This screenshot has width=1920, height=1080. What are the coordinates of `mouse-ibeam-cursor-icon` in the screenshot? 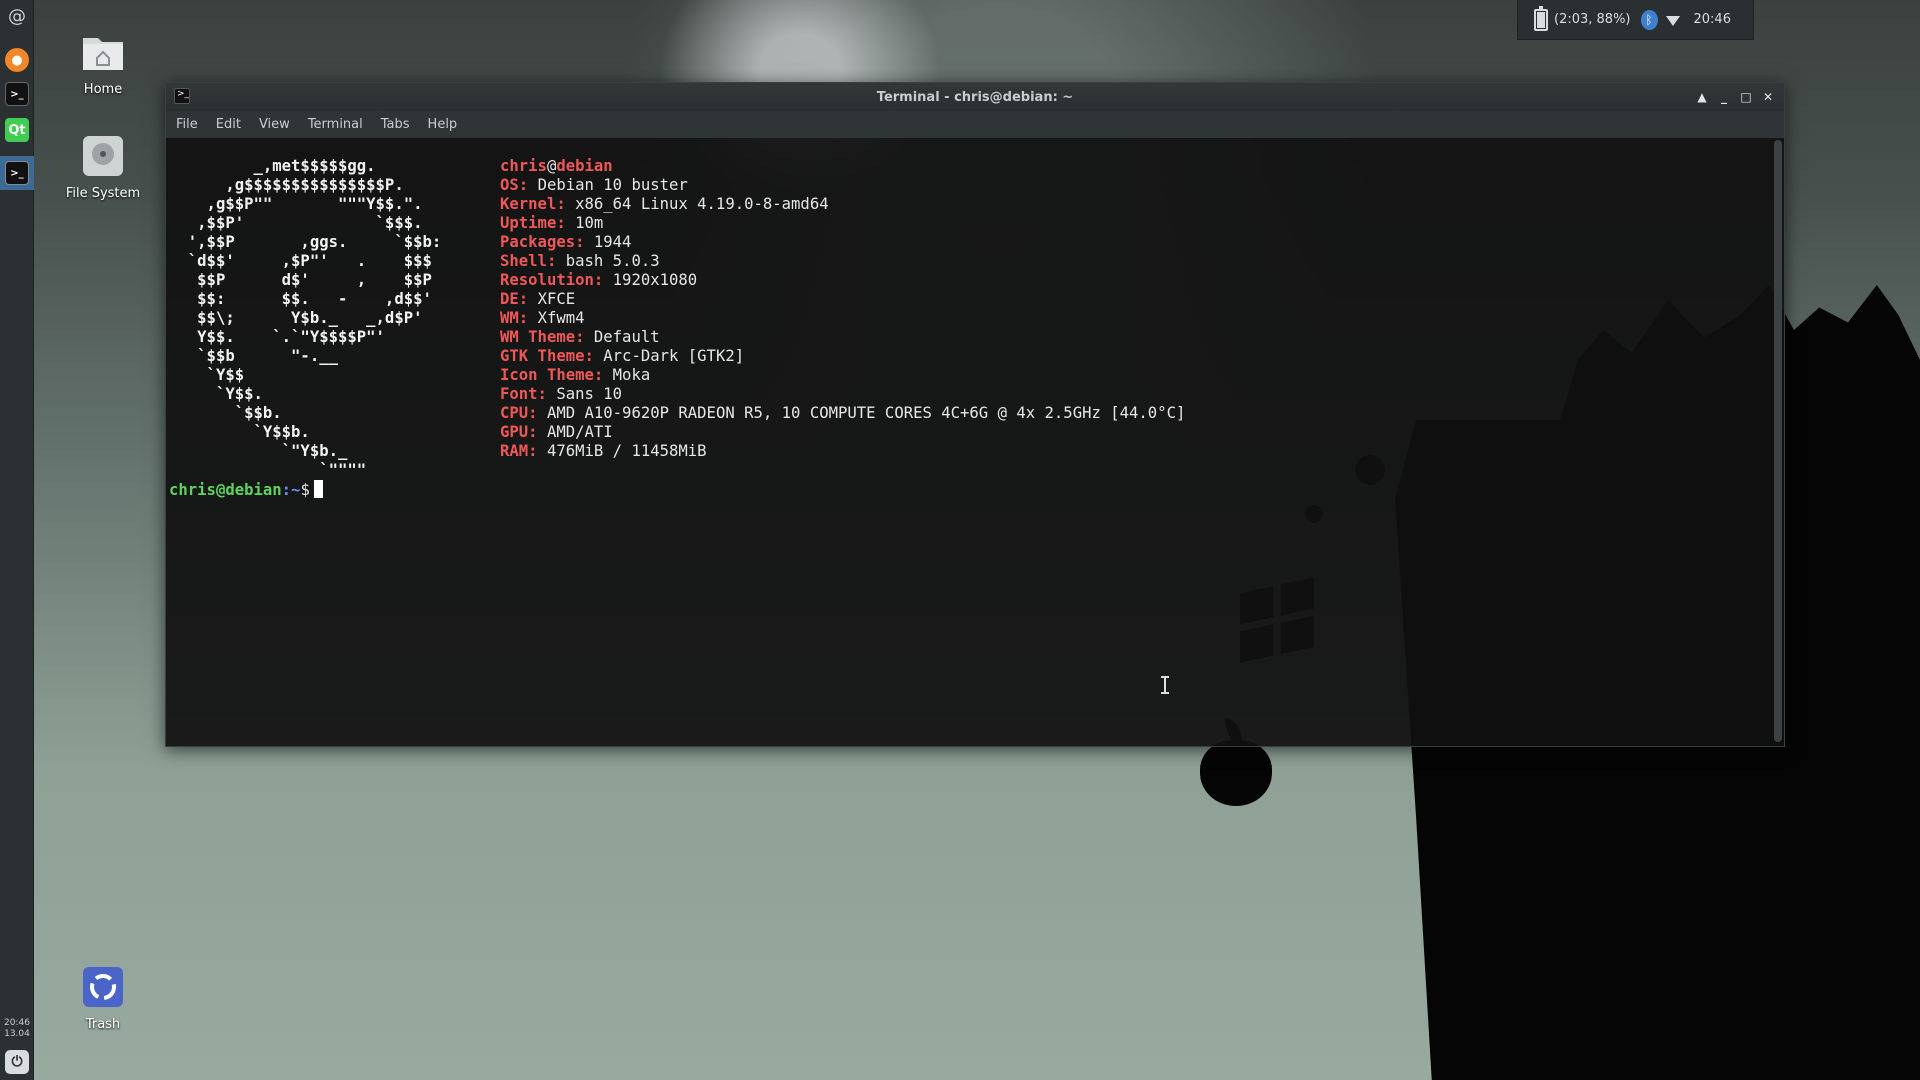 It's located at (1165, 685).